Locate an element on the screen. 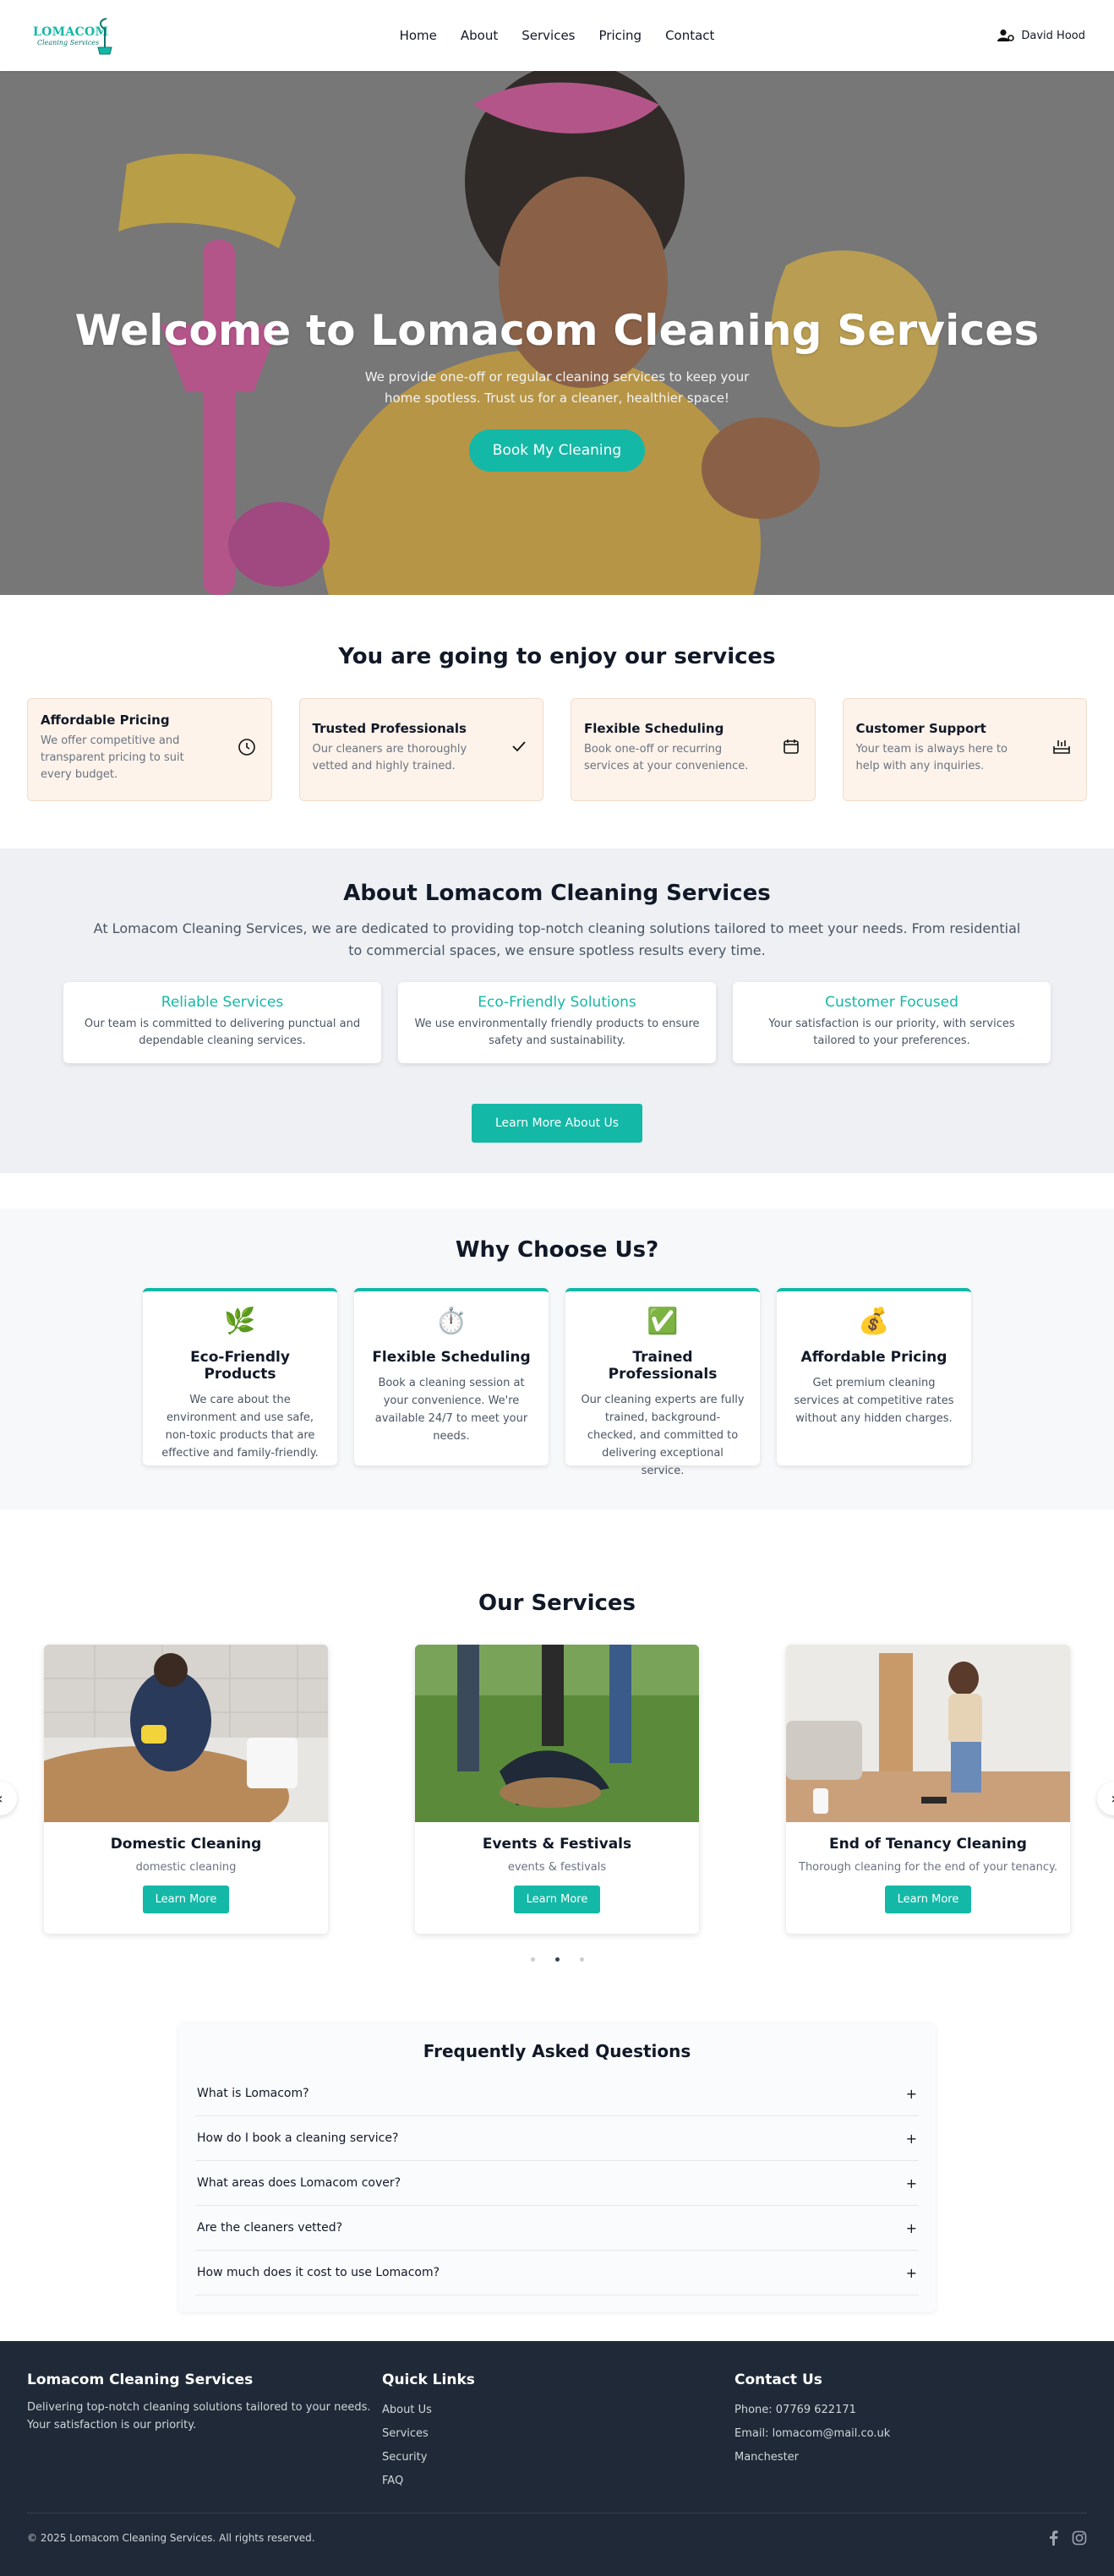  clock-icon is located at coordinates (246, 747).